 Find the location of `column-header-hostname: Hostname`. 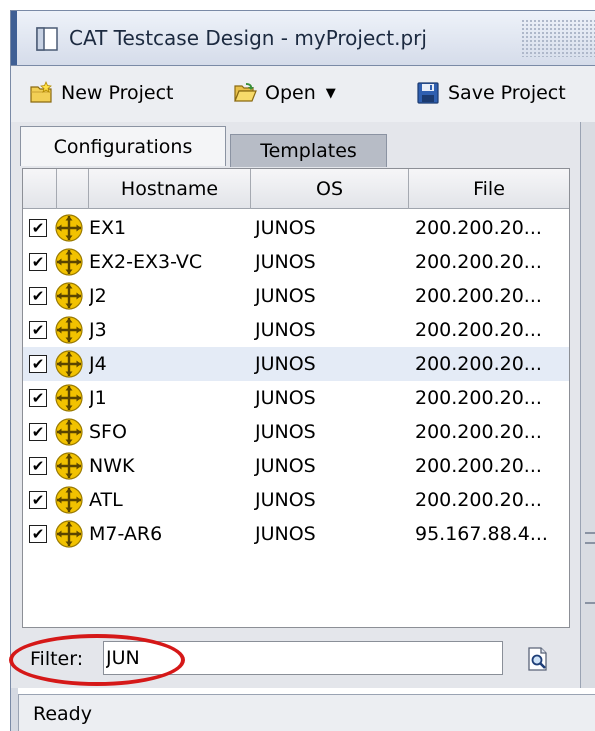

column-header-hostname: Hostname is located at coordinates (170, 189).